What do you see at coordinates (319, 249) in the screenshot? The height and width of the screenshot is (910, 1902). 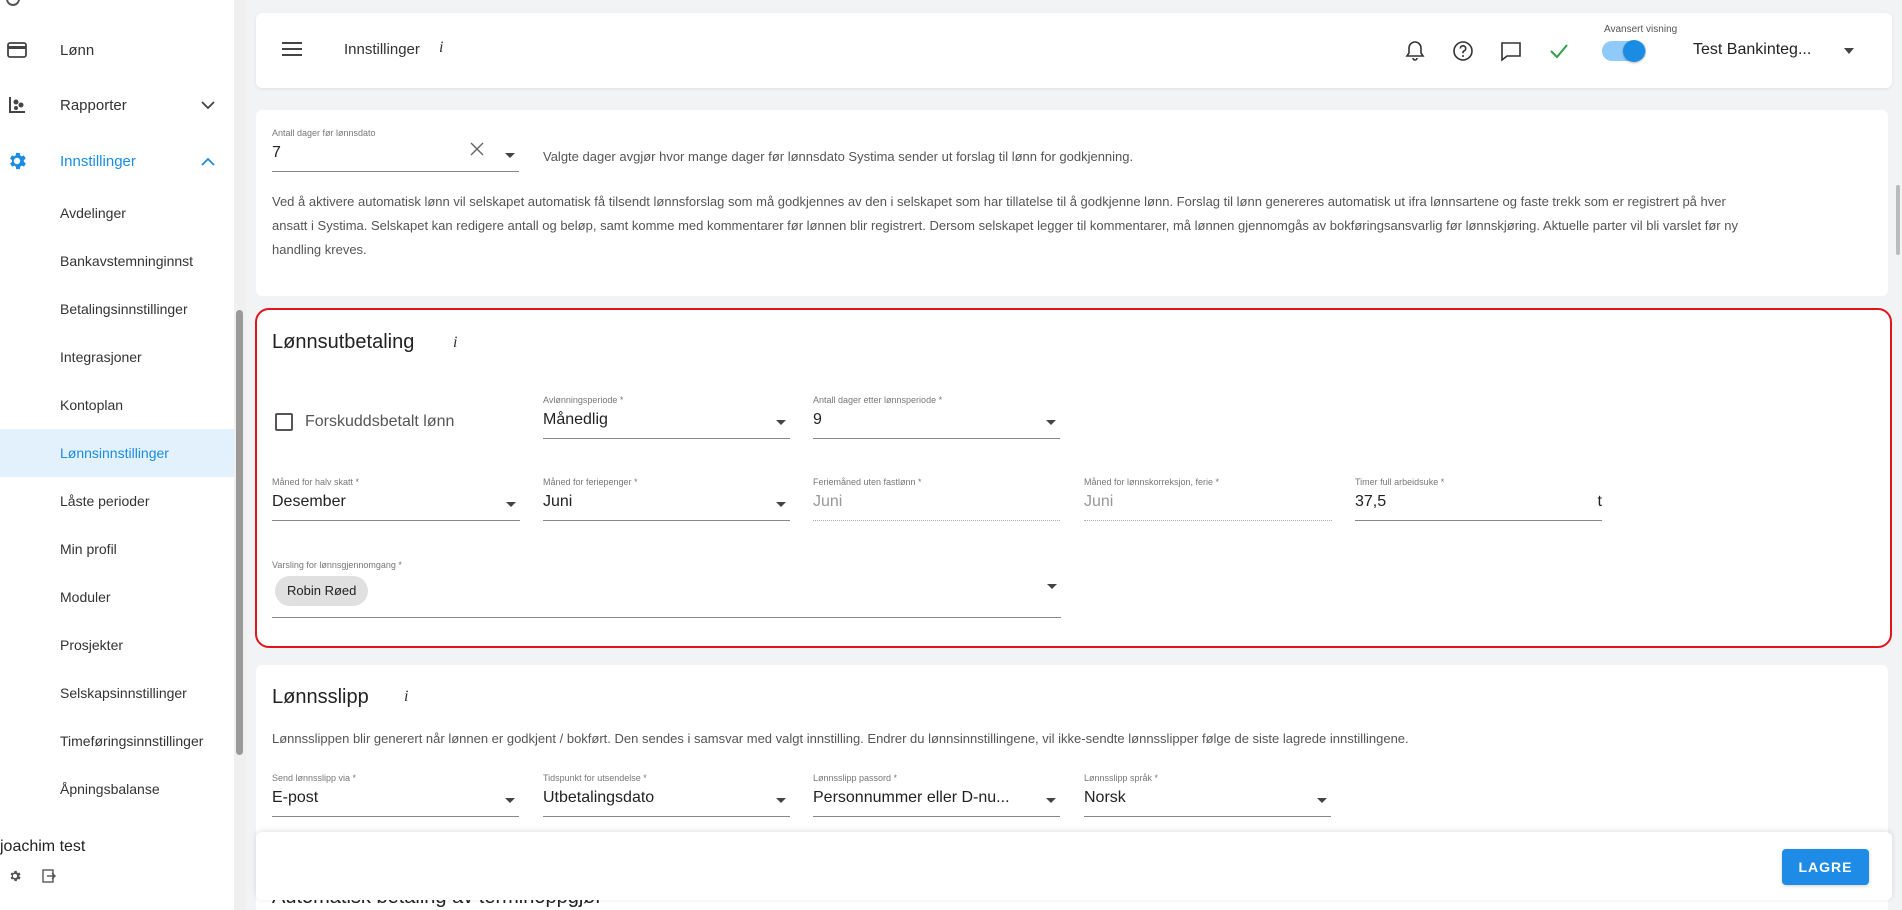 I see `description-line: handling kreves.` at bounding box center [319, 249].